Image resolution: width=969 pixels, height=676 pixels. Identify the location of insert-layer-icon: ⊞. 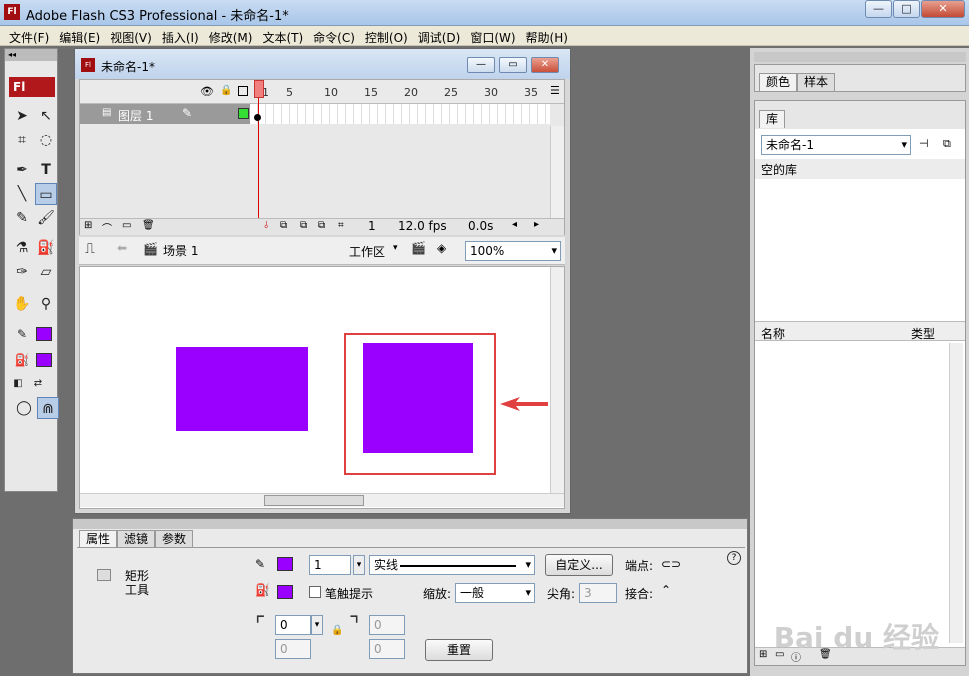
(88, 225).